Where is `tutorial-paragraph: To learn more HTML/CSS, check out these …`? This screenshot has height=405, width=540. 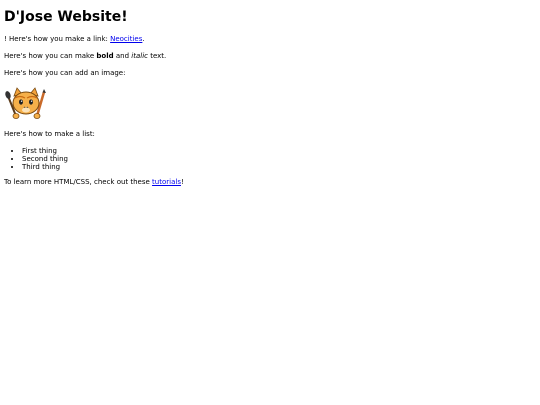 tutorial-paragraph: To learn more HTML/CSS, check out these … is located at coordinates (270, 182).